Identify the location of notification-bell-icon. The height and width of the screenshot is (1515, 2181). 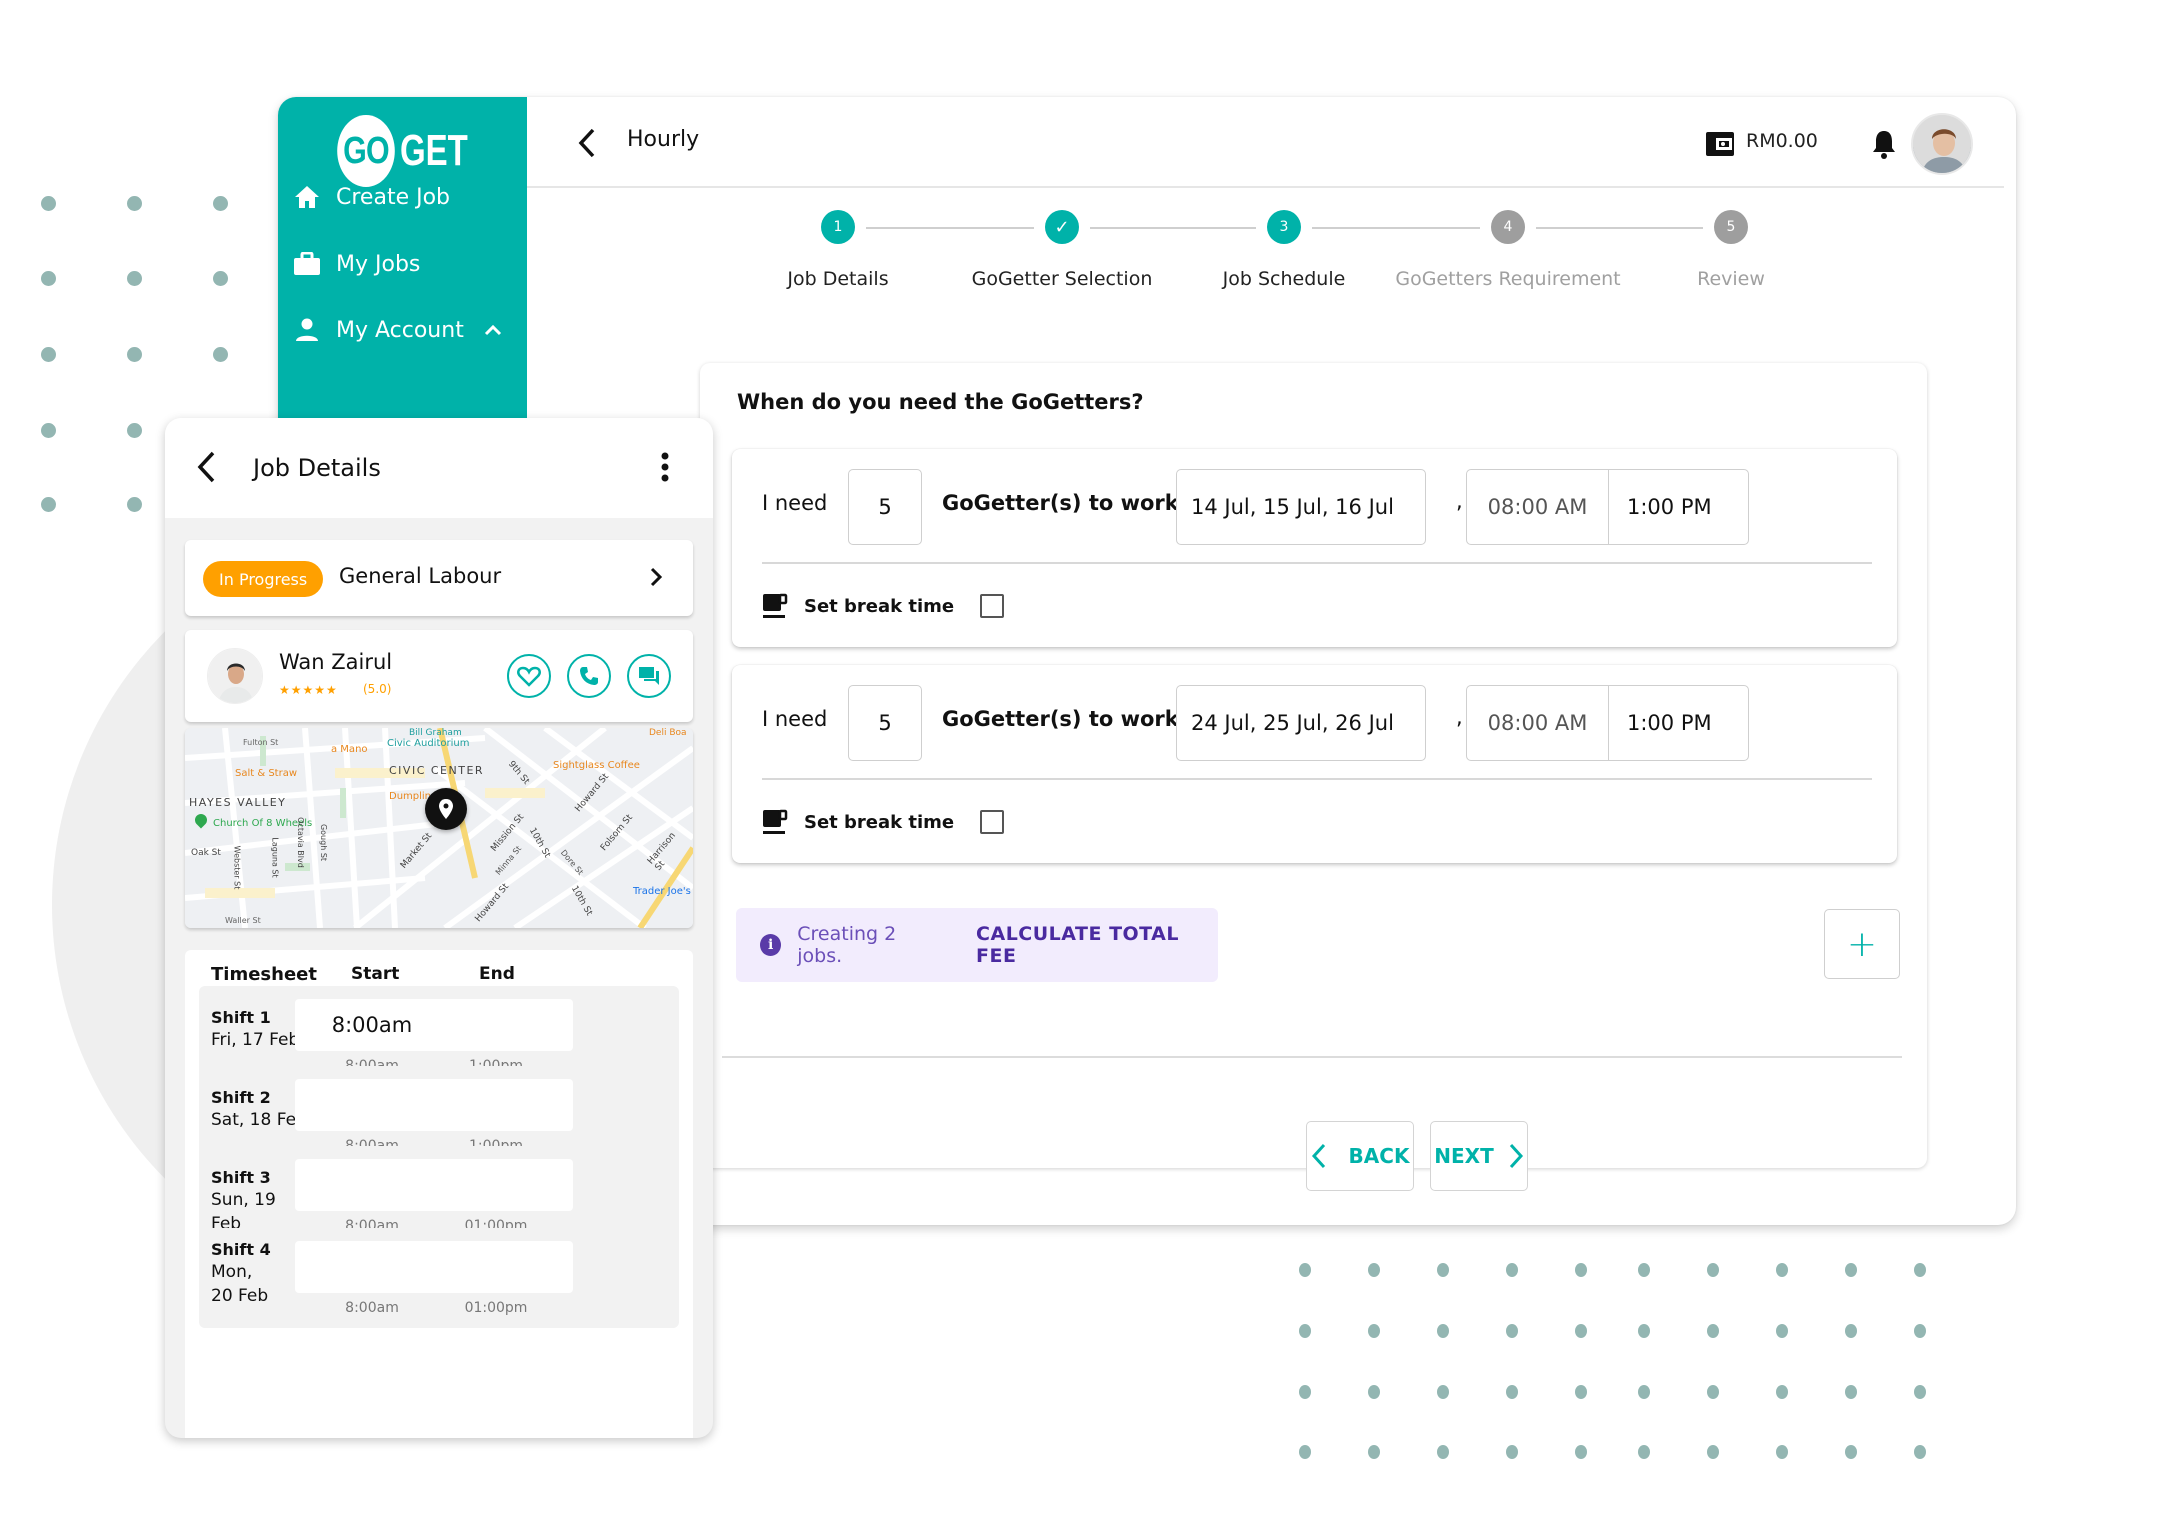
(1884, 146).